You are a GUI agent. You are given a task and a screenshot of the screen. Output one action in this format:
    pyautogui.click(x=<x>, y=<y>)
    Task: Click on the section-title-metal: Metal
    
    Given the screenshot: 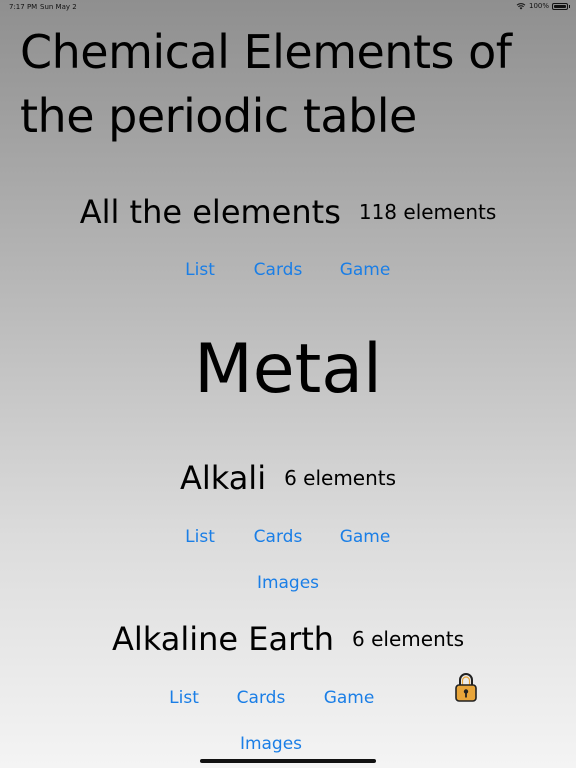 What is the action you would take?
    pyautogui.click(x=288, y=369)
    